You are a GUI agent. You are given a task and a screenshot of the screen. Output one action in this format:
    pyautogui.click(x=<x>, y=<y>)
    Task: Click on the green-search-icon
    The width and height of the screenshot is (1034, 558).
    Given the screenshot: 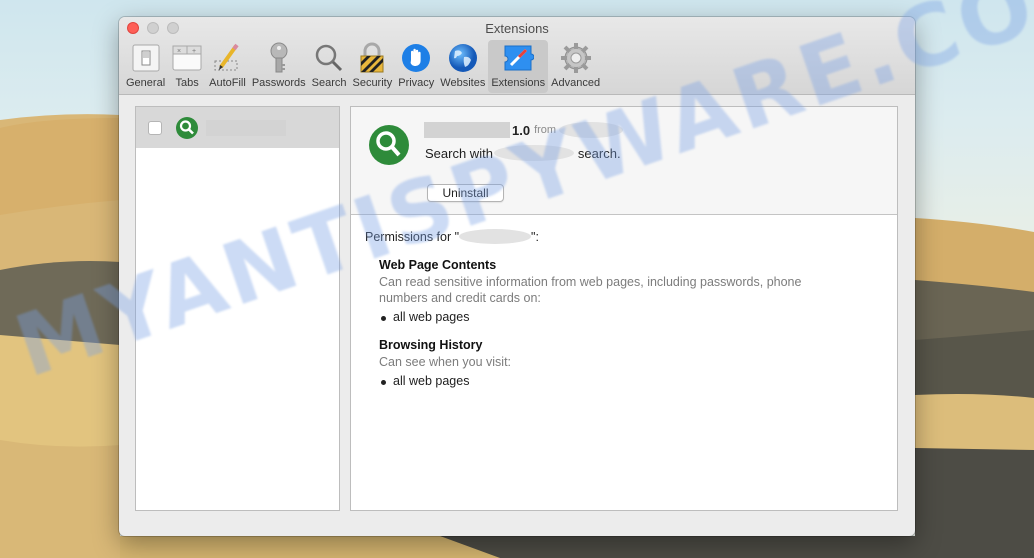 What is the action you would take?
    pyautogui.click(x=187, y=127)
    